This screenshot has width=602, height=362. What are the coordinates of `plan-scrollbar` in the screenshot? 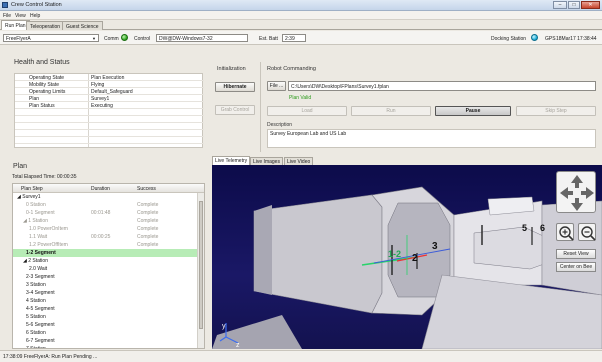 It's located at (200, 270).